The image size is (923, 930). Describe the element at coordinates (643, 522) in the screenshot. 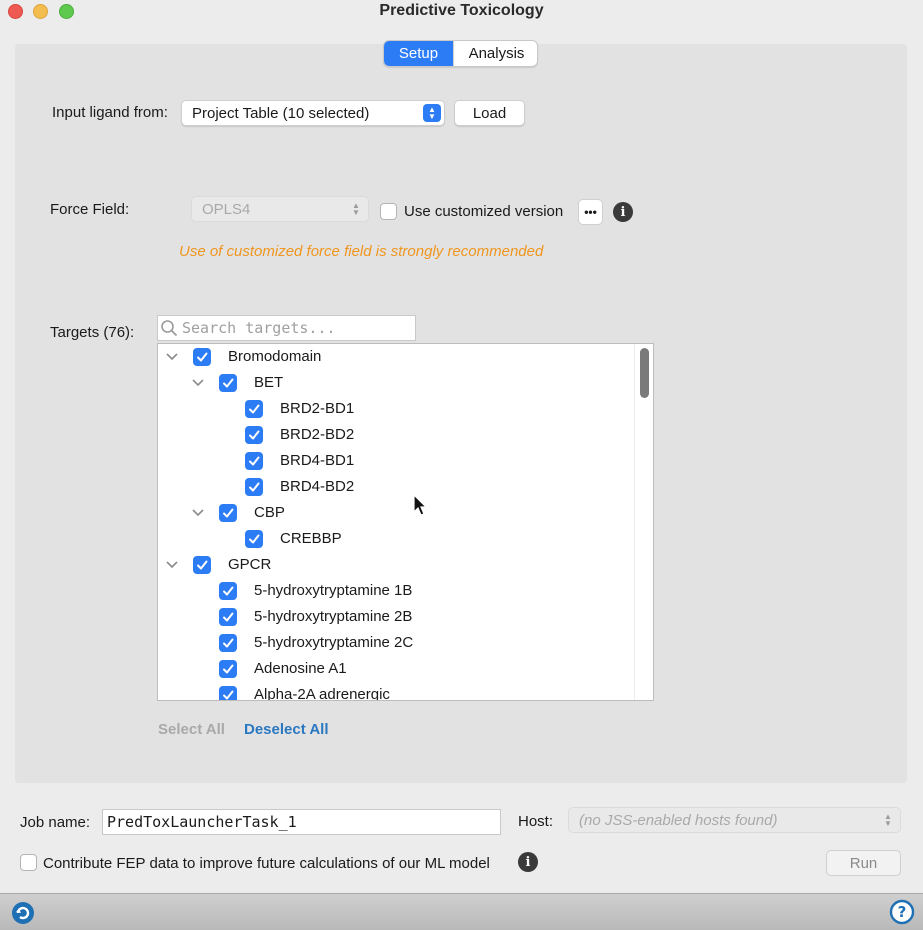

I see `targets-scrollbar` at that location.